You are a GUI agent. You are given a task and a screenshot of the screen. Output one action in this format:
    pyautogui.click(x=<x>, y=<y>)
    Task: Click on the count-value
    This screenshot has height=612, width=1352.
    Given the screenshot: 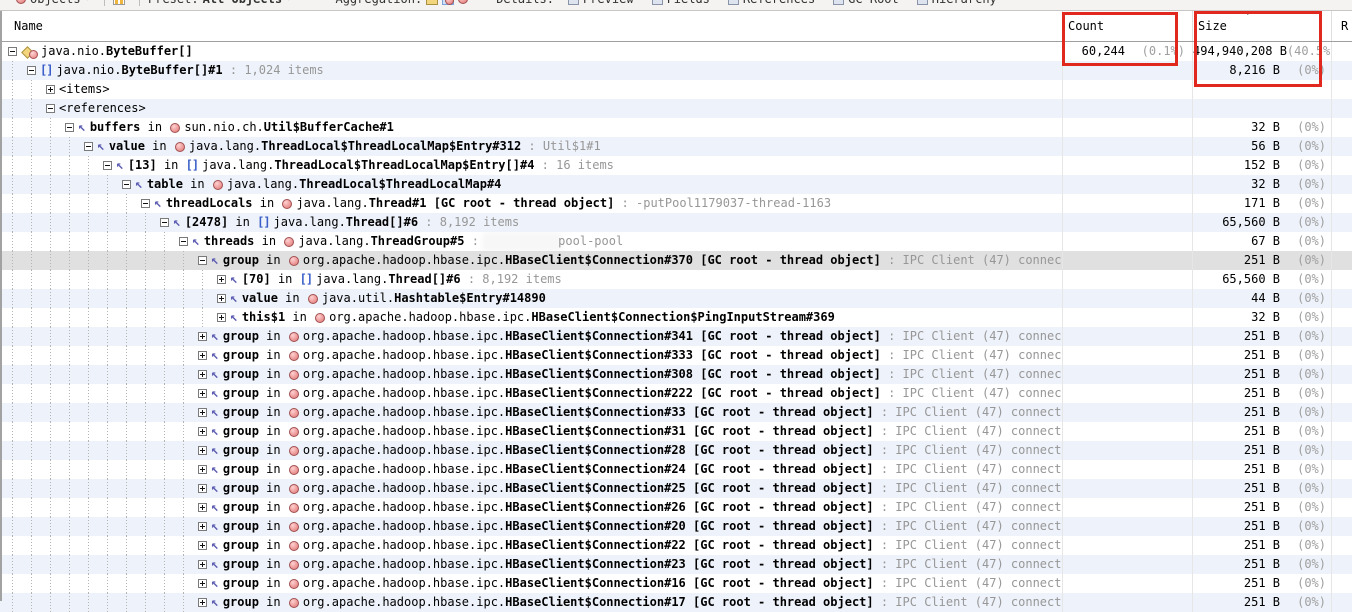 What is the action you would take?
    pyautogui.click(x=1094, y=526)
    